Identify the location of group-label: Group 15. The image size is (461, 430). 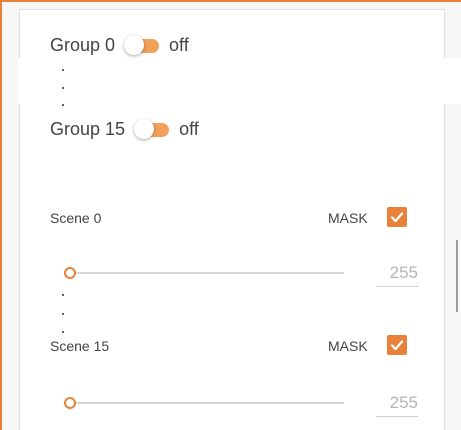
(88, 128).